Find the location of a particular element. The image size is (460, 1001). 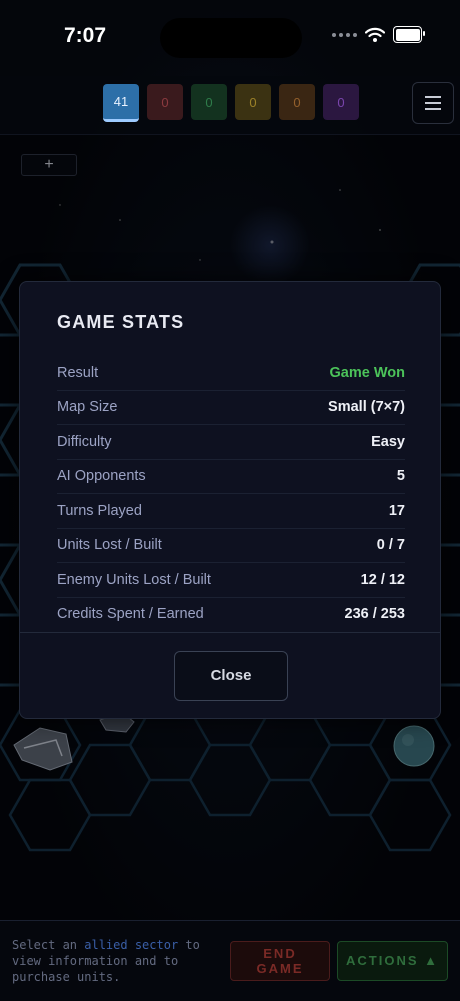

stat-row-ai-opponents: AI Opponents 5 is located at coordinates (231, 477).